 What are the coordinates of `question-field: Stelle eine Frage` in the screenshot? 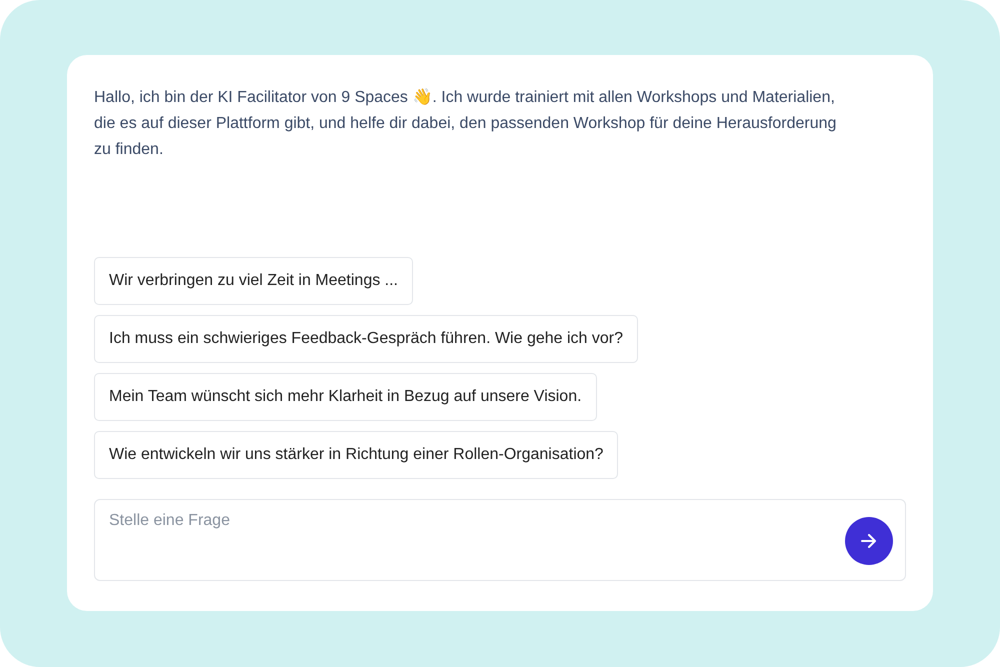 It's located at (500, 540).